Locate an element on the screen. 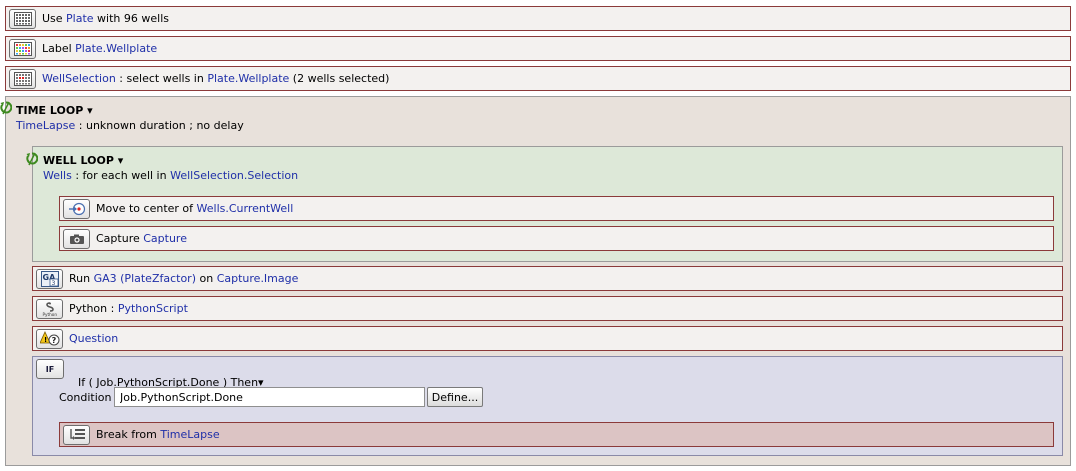 The image size is (1076, 471). use-plate-prefix: Use is located at coordinates (54, 18).